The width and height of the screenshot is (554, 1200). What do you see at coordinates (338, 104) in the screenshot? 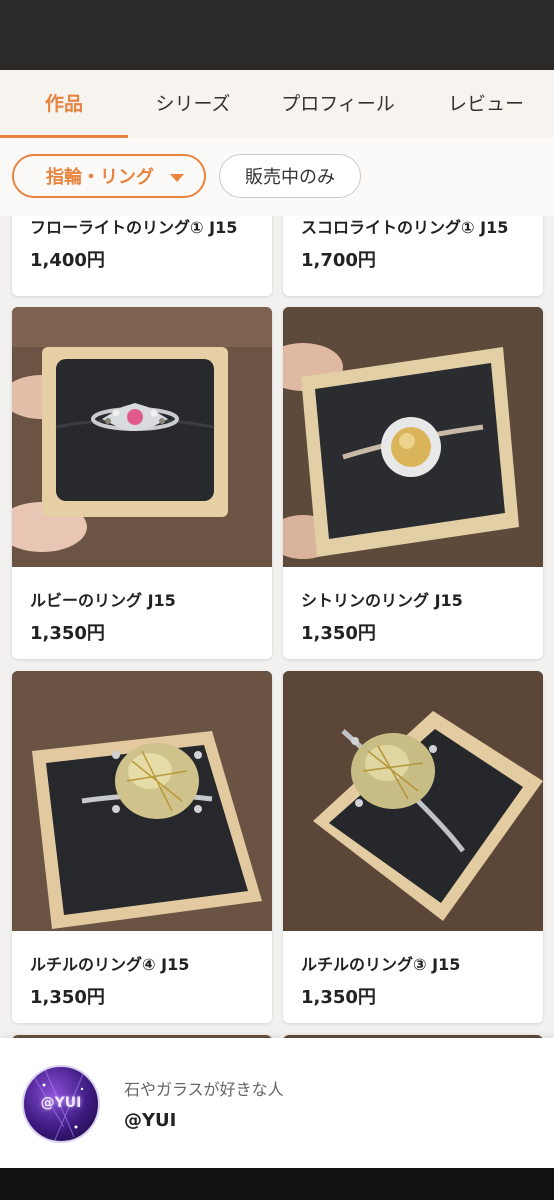
I see `tab-profile: プロフィール` at bounding box center [338, 104].